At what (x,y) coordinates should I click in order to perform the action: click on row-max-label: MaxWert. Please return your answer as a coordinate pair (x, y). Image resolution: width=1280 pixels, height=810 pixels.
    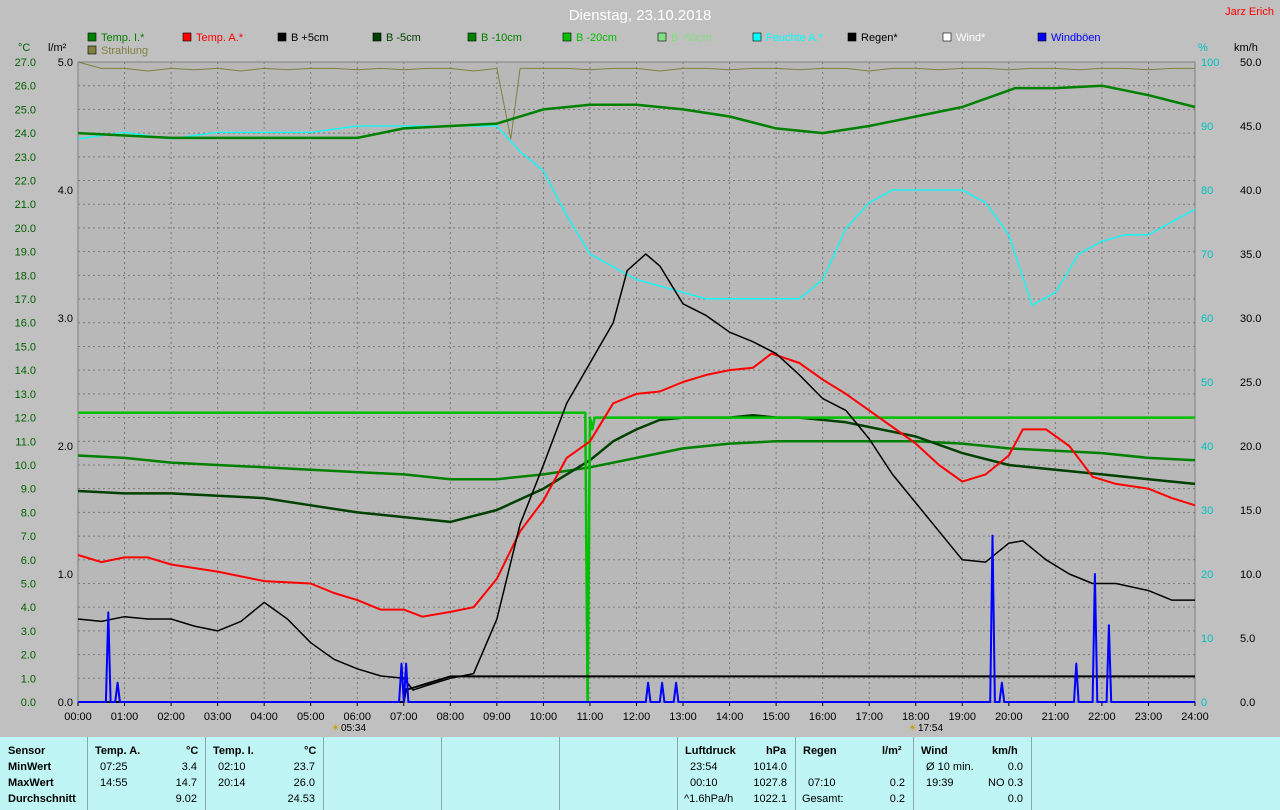
    Looking at the image, I should click on (31, 783).